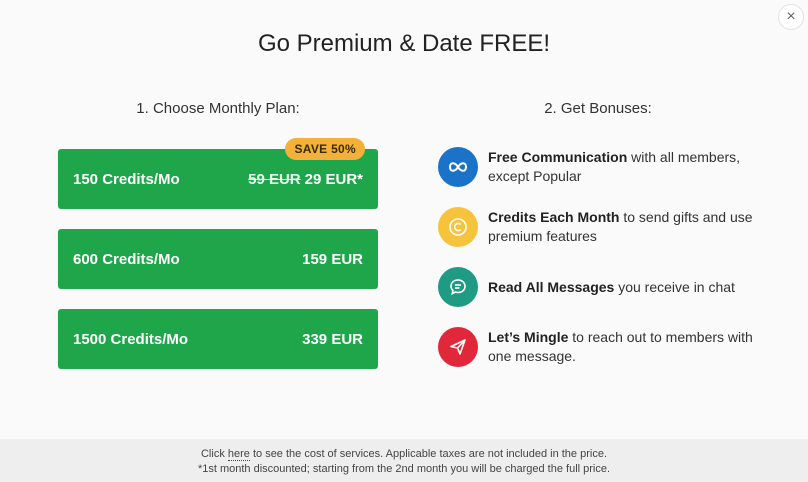  I want to click on plan-label: 1500 Credits/Mo, so click(131, 339).